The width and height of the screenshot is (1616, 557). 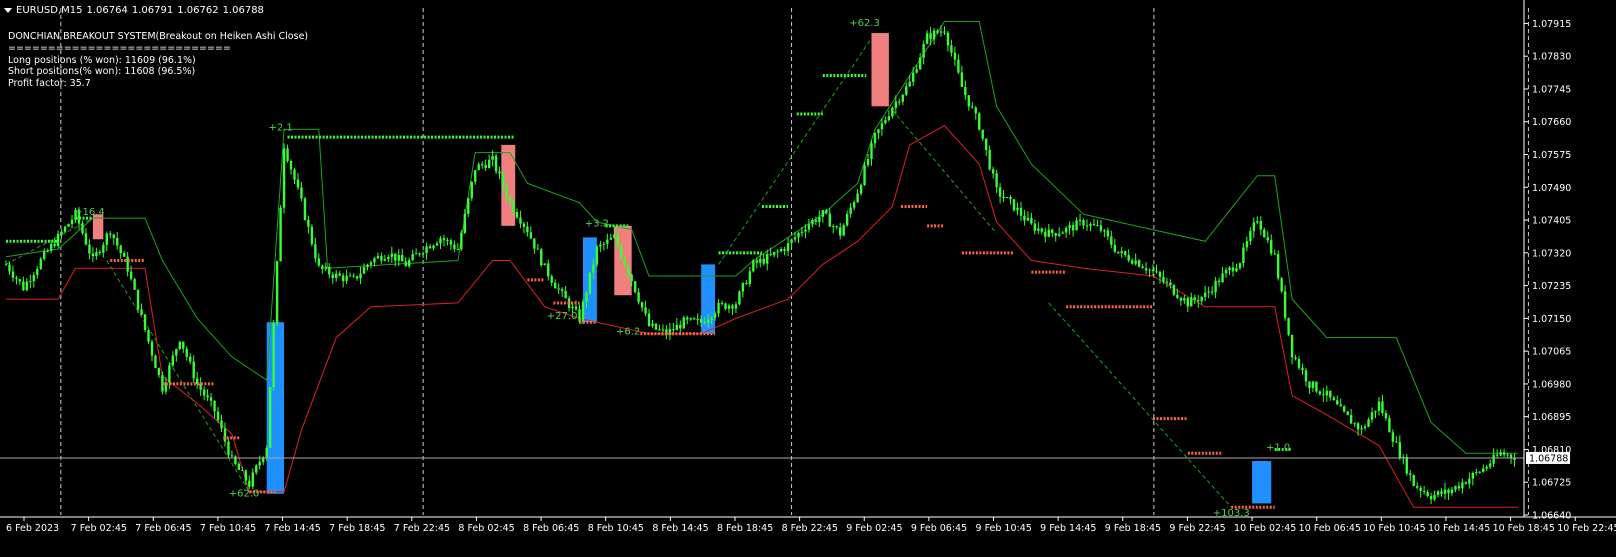 I want to click on chart-menu-icon, so click(x=8, y=10).